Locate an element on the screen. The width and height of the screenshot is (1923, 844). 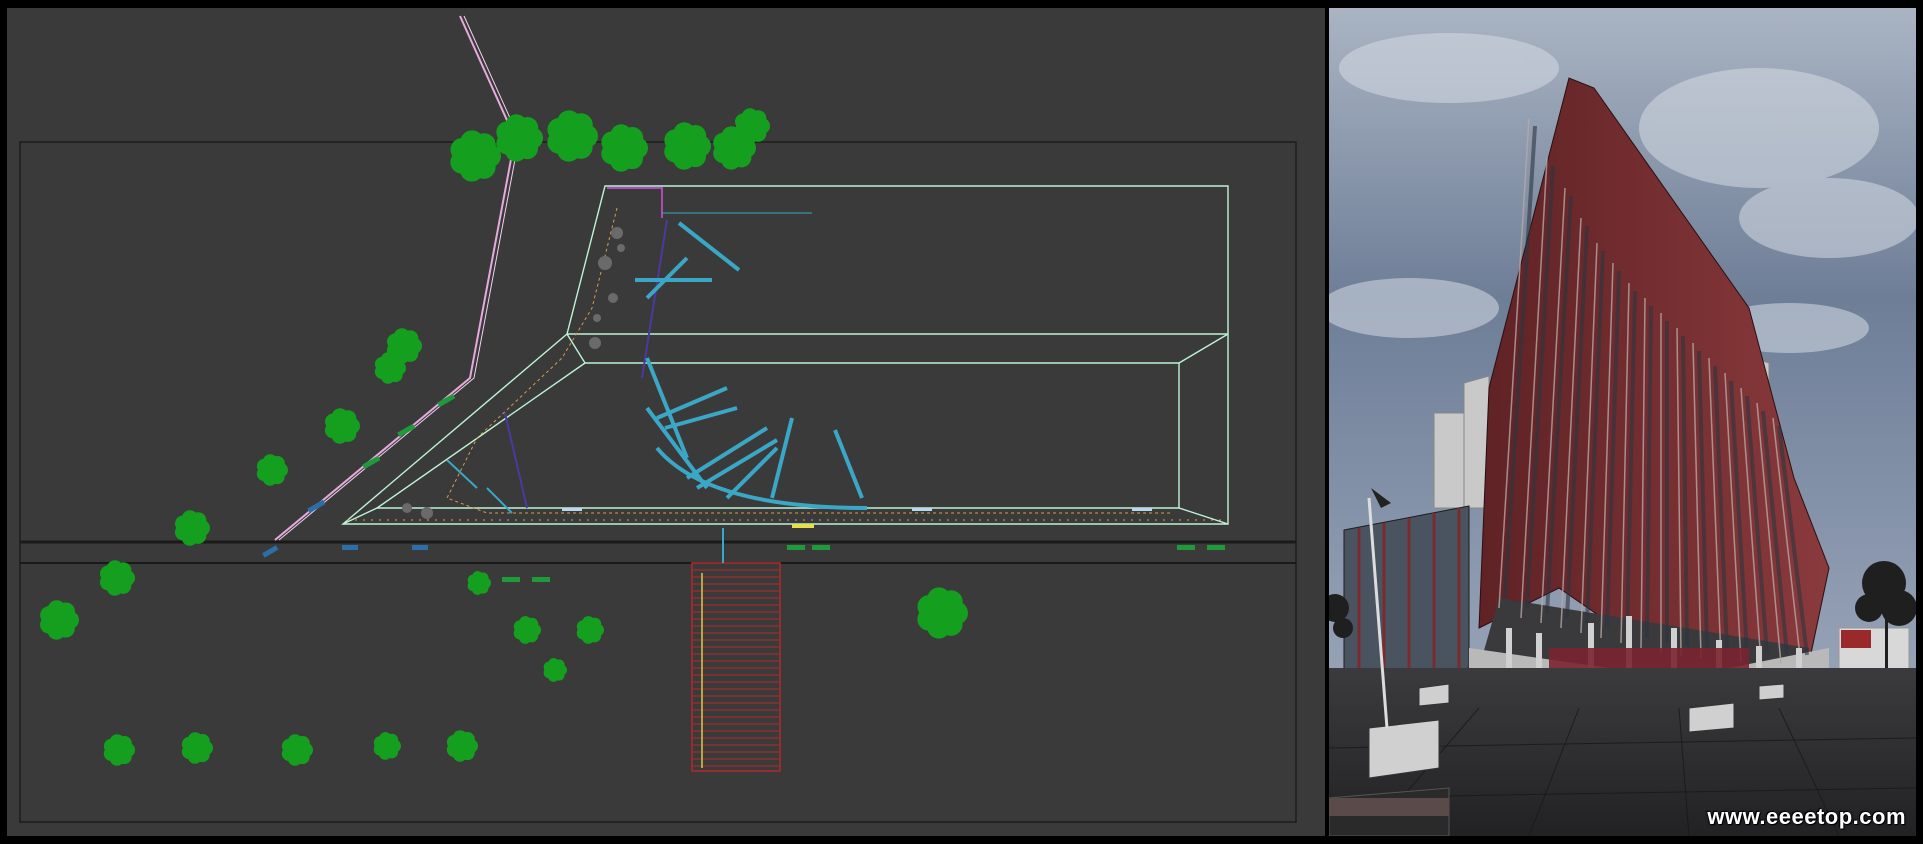
planter-shrubs is located at coordinates (513, 373).